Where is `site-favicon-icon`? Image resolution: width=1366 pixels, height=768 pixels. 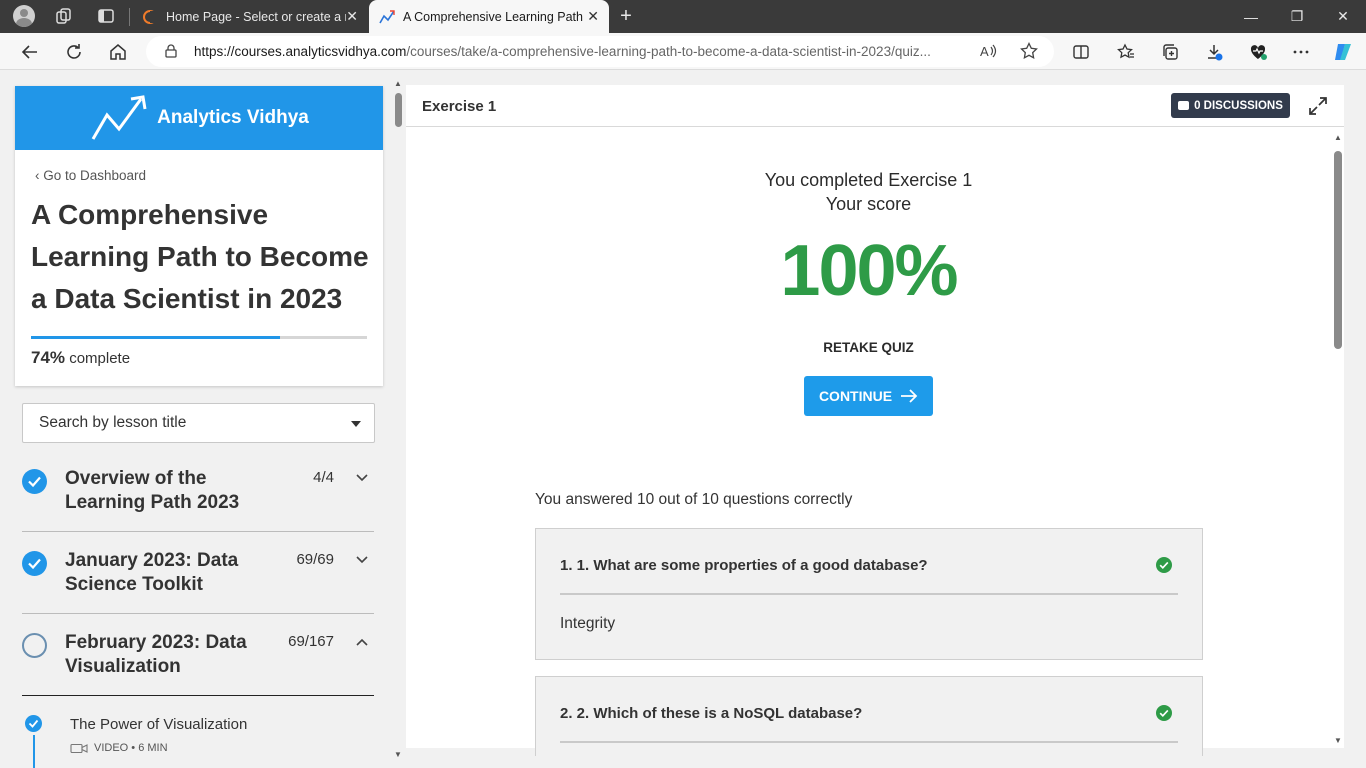
site-favicon-icon is located at coordinates (150, 16).